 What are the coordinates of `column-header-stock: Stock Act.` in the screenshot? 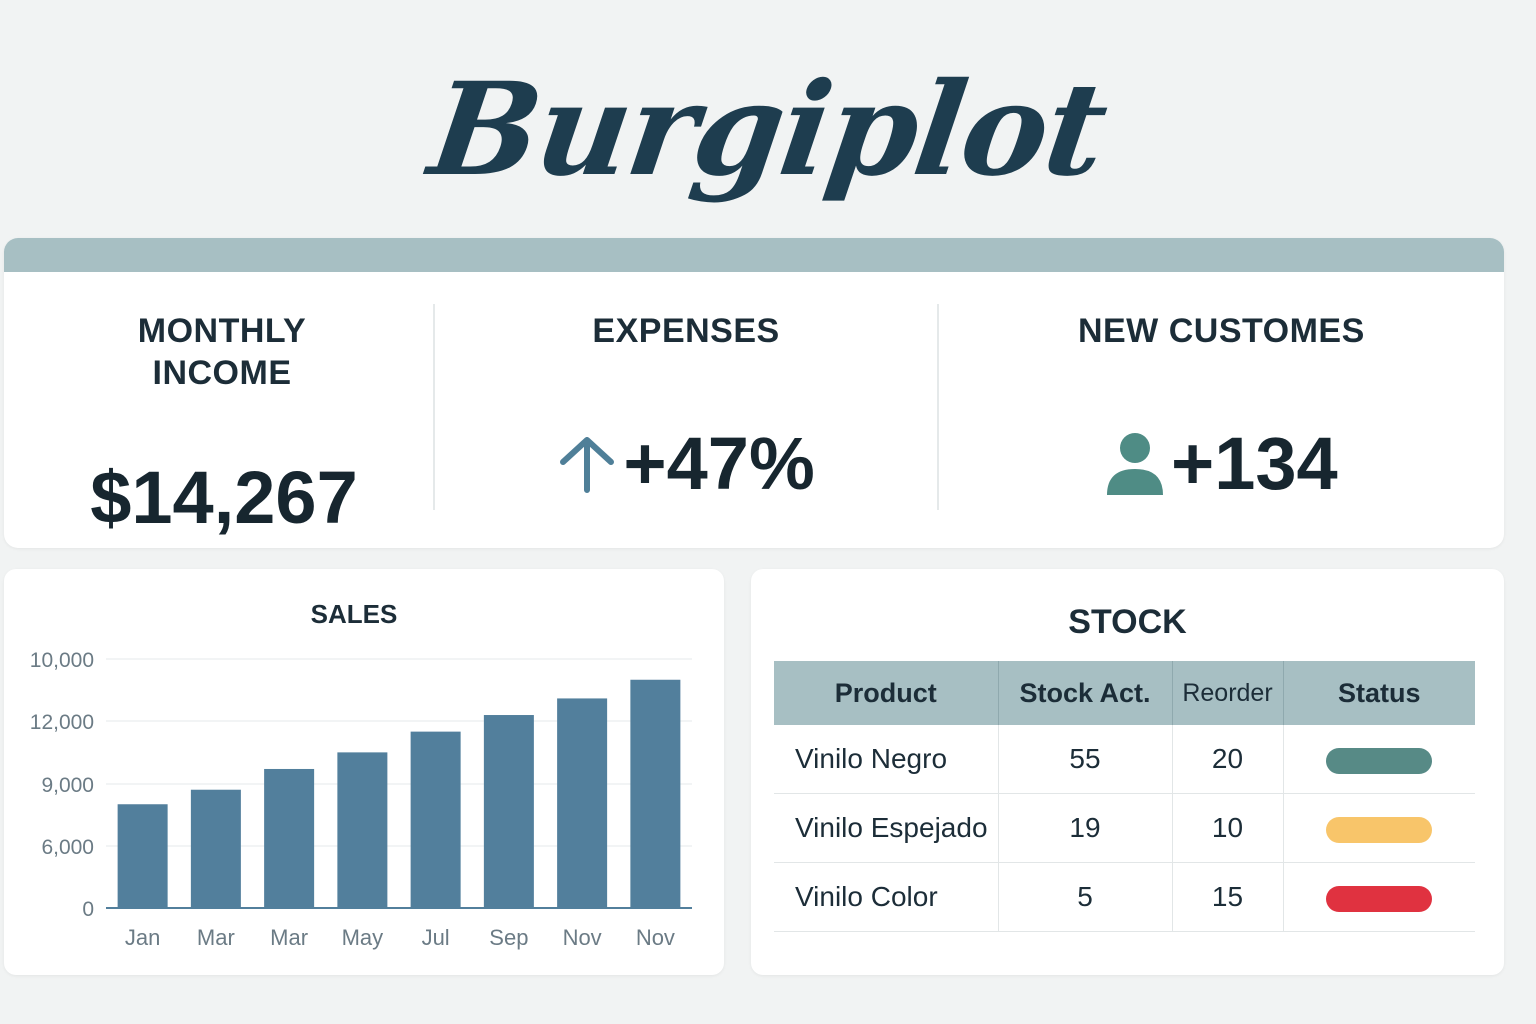 It's located at (1085, 693).